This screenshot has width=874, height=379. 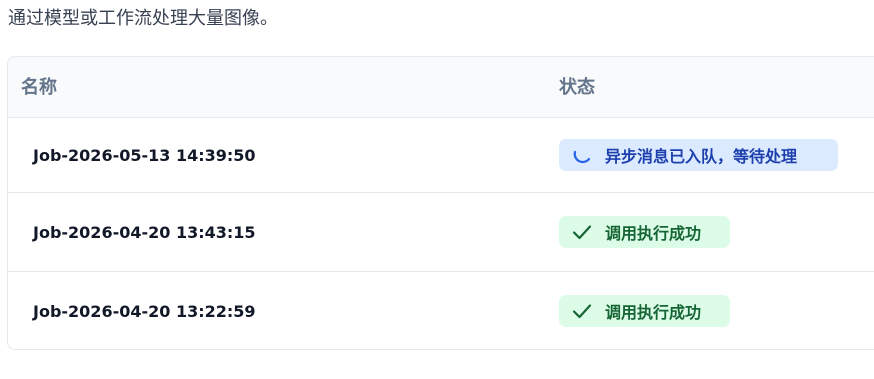 I want to click on status-badge: 异步消息已入队，等待处理, so click(x=698, y=155).